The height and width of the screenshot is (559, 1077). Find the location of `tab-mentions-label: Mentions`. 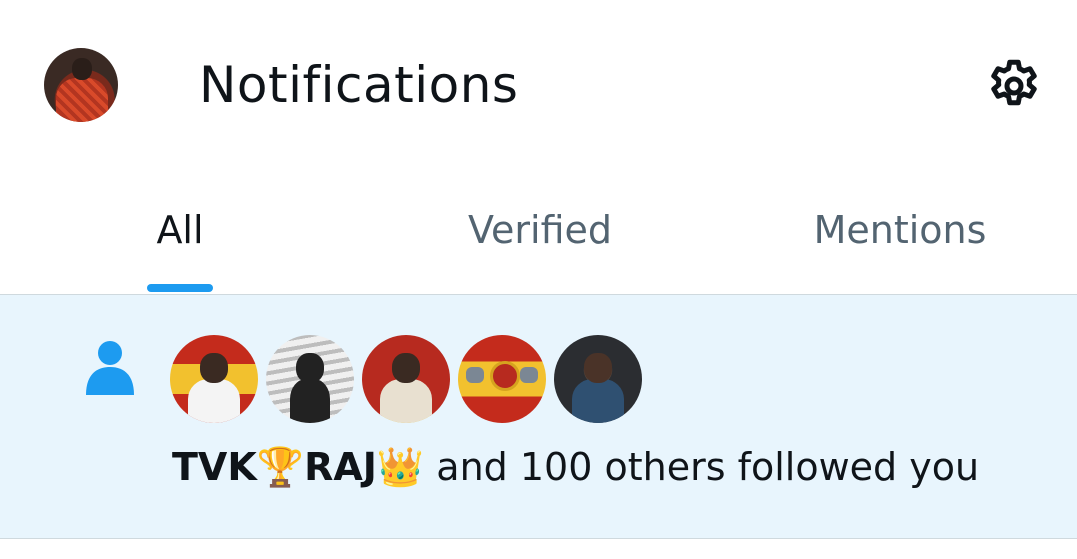

tab-mentions-label: Mentions is located at coordinates (900, 230).